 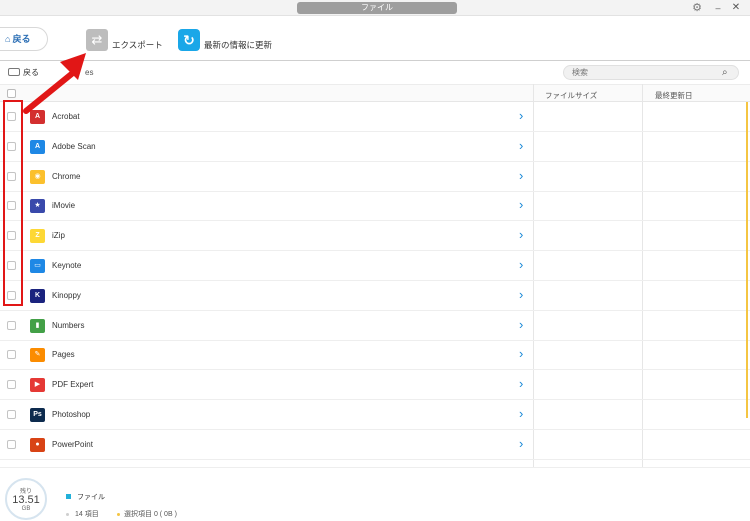 I want to click on count-dot, so click(x=67, y=514).